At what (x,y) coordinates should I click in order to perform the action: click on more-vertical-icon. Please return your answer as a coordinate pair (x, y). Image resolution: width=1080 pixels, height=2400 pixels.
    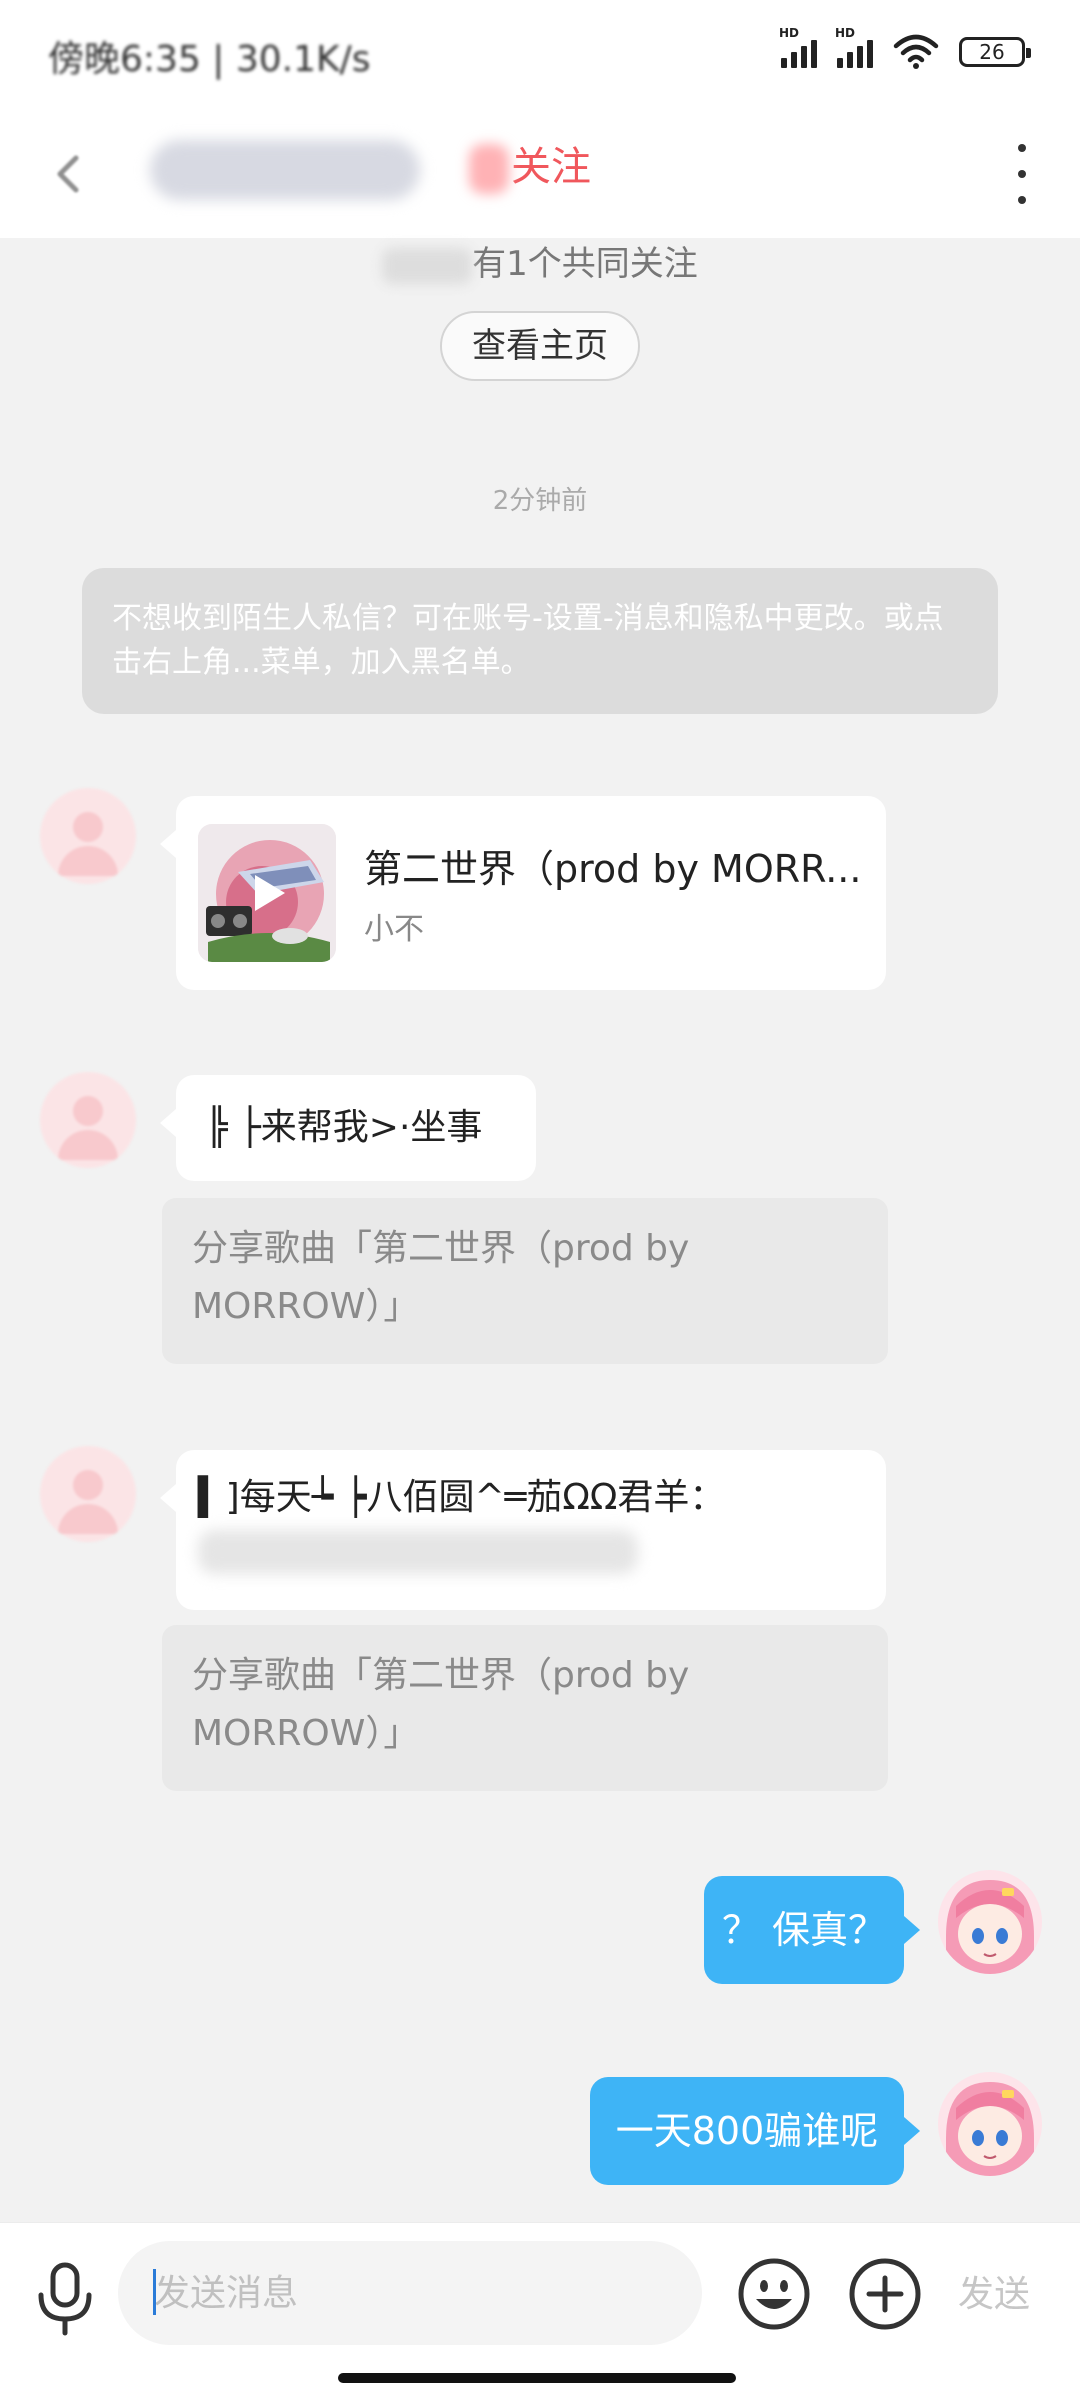
    Looking at the image, I should click on (1022, 174).